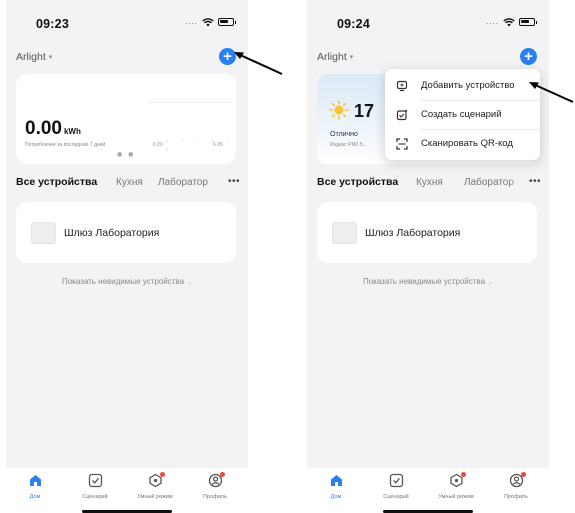 The height and width of the screenshot is (513, 575). I want to click on chart-gridline, so click(189, 102).